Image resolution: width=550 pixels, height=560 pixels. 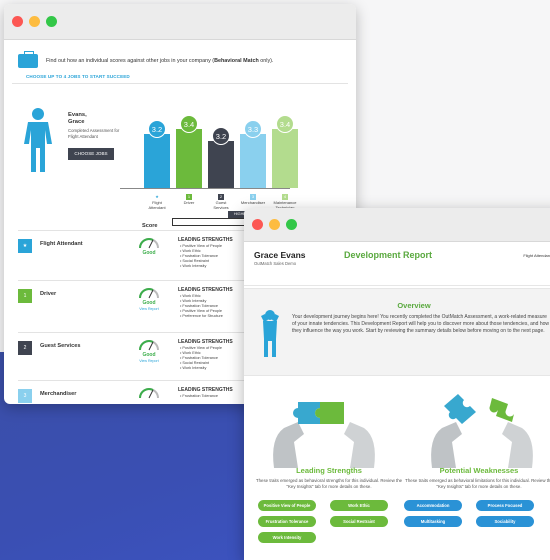 I want to click on strength-pill: Positive View of People, so click(x=287, y=505).